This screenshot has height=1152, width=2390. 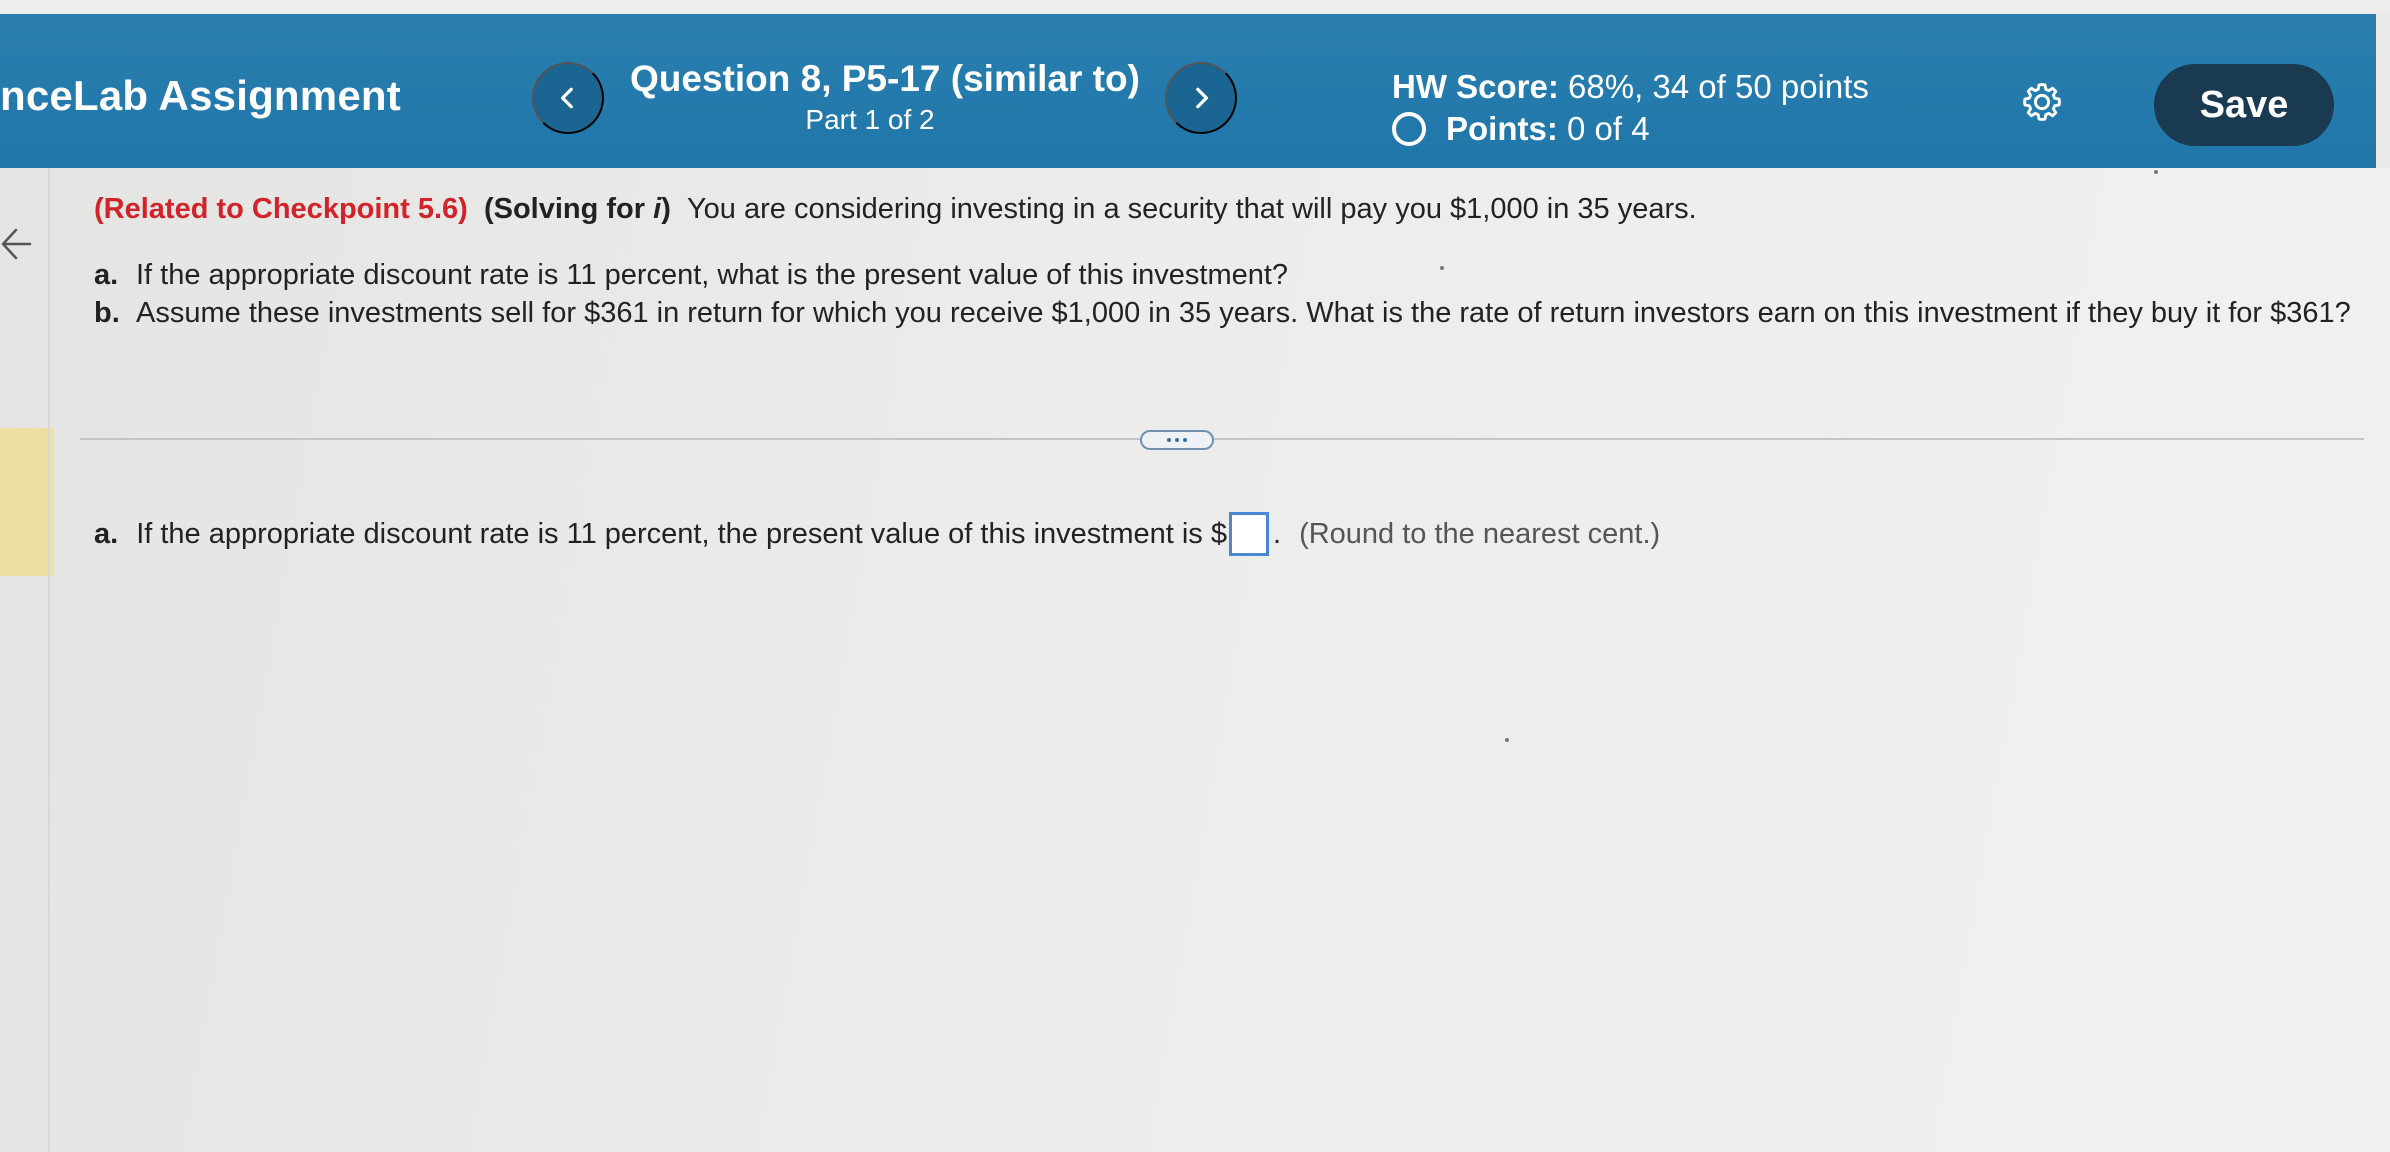 I want to click on part-label: b., so click(x=107, y=313).